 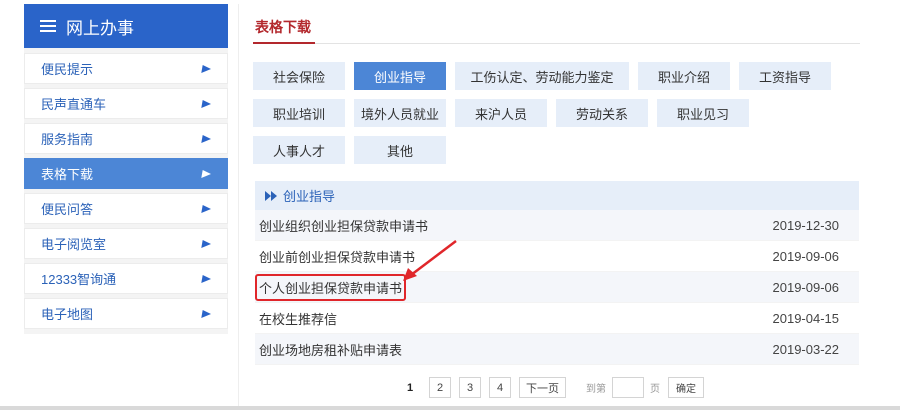 I want to click on sidebar-item-label: 12333智询通, so click(x=79, y=279).